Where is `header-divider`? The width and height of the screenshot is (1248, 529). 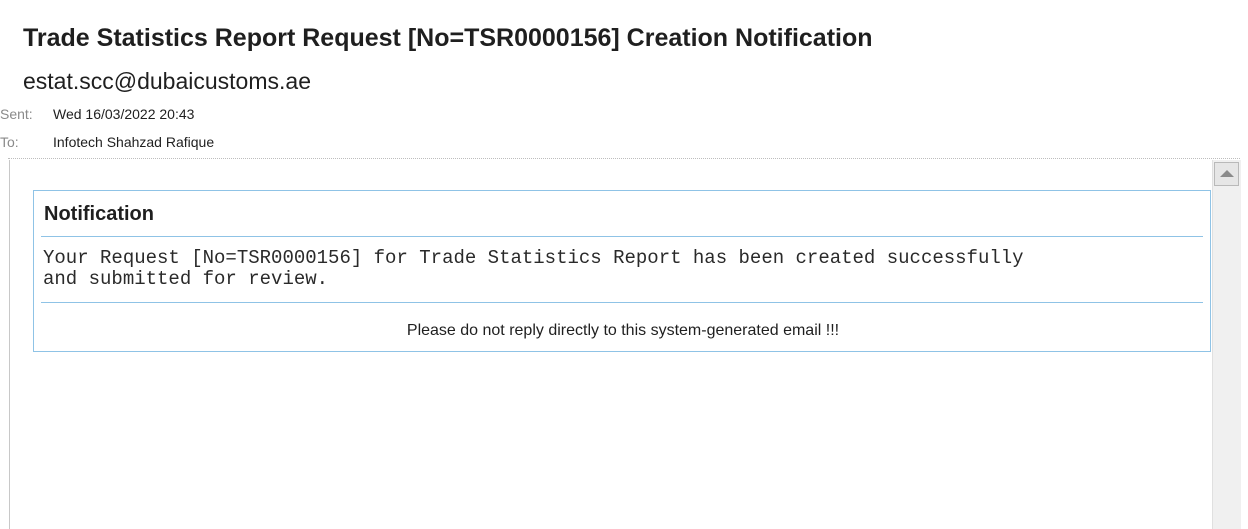
header-divider is located at coordinates (624, 158).